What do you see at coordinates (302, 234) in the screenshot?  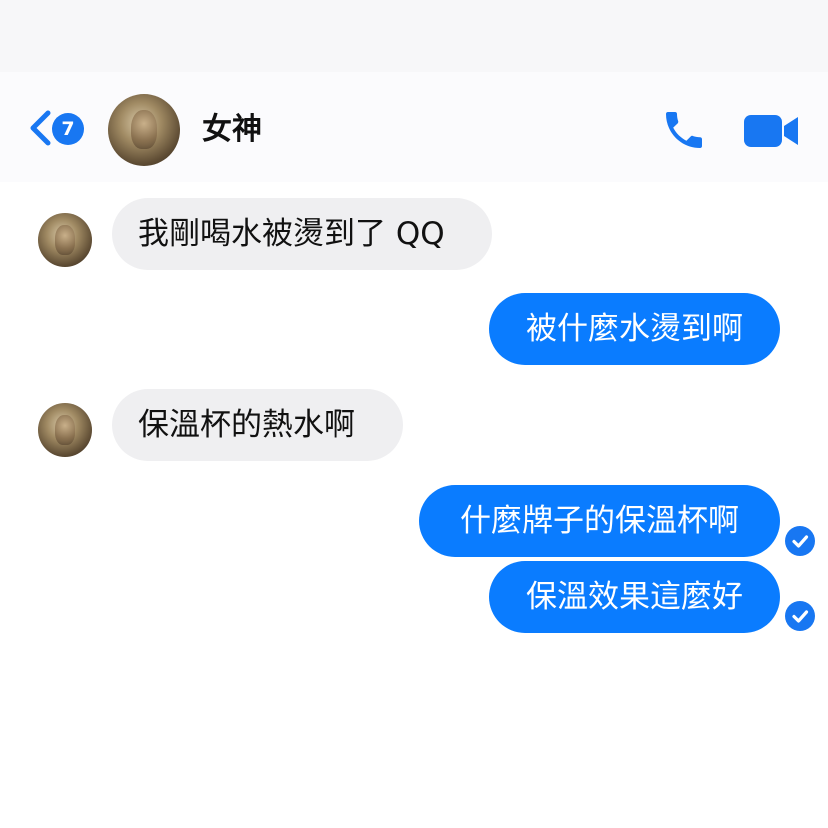 I see `incoming-message-bubble: 我剛喝水被燙到了 QQ` at bounding box center [302, 234].